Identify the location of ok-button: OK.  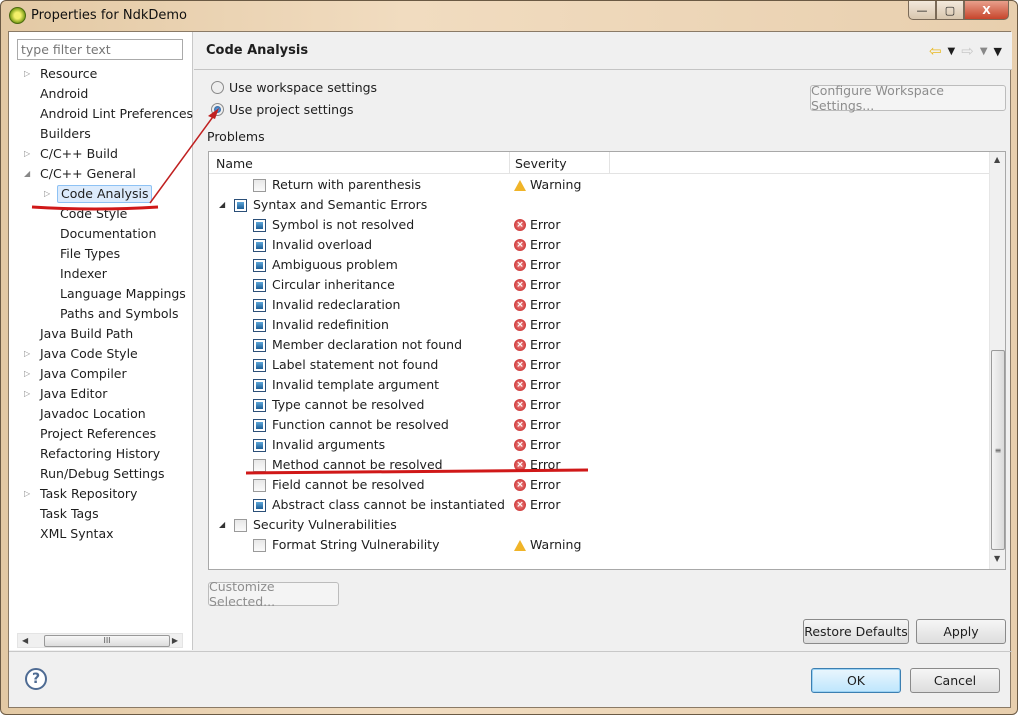
(856, 680).